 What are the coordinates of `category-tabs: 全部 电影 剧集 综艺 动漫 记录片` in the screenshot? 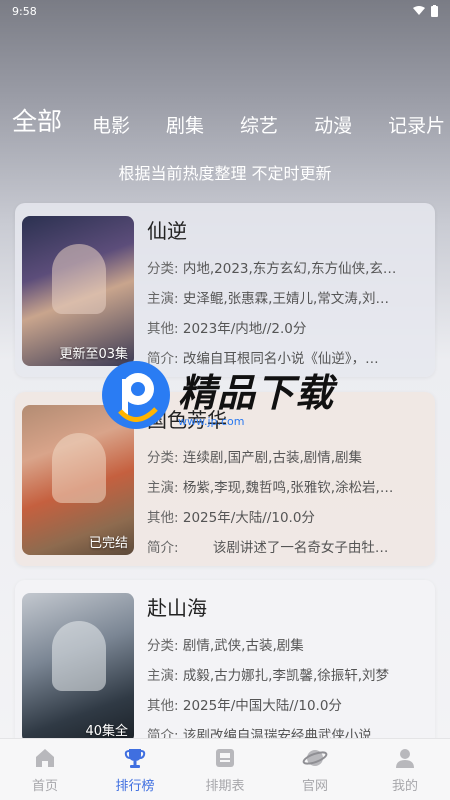 It's located at (225, 124).